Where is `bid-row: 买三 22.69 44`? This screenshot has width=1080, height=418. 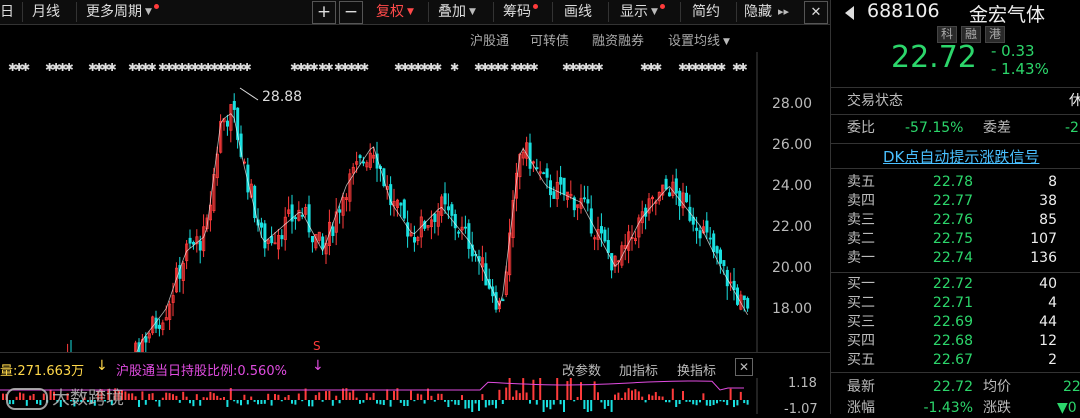
bid-row: 买三 22.69 44 is located at coordinates (955, 322).